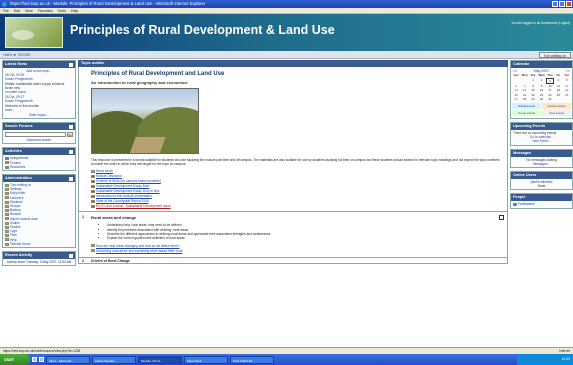  What do you see at coordinates (556, 105) in the screenshot?
I see `legend-course-events: Course events` at bounding box center [556, 105].